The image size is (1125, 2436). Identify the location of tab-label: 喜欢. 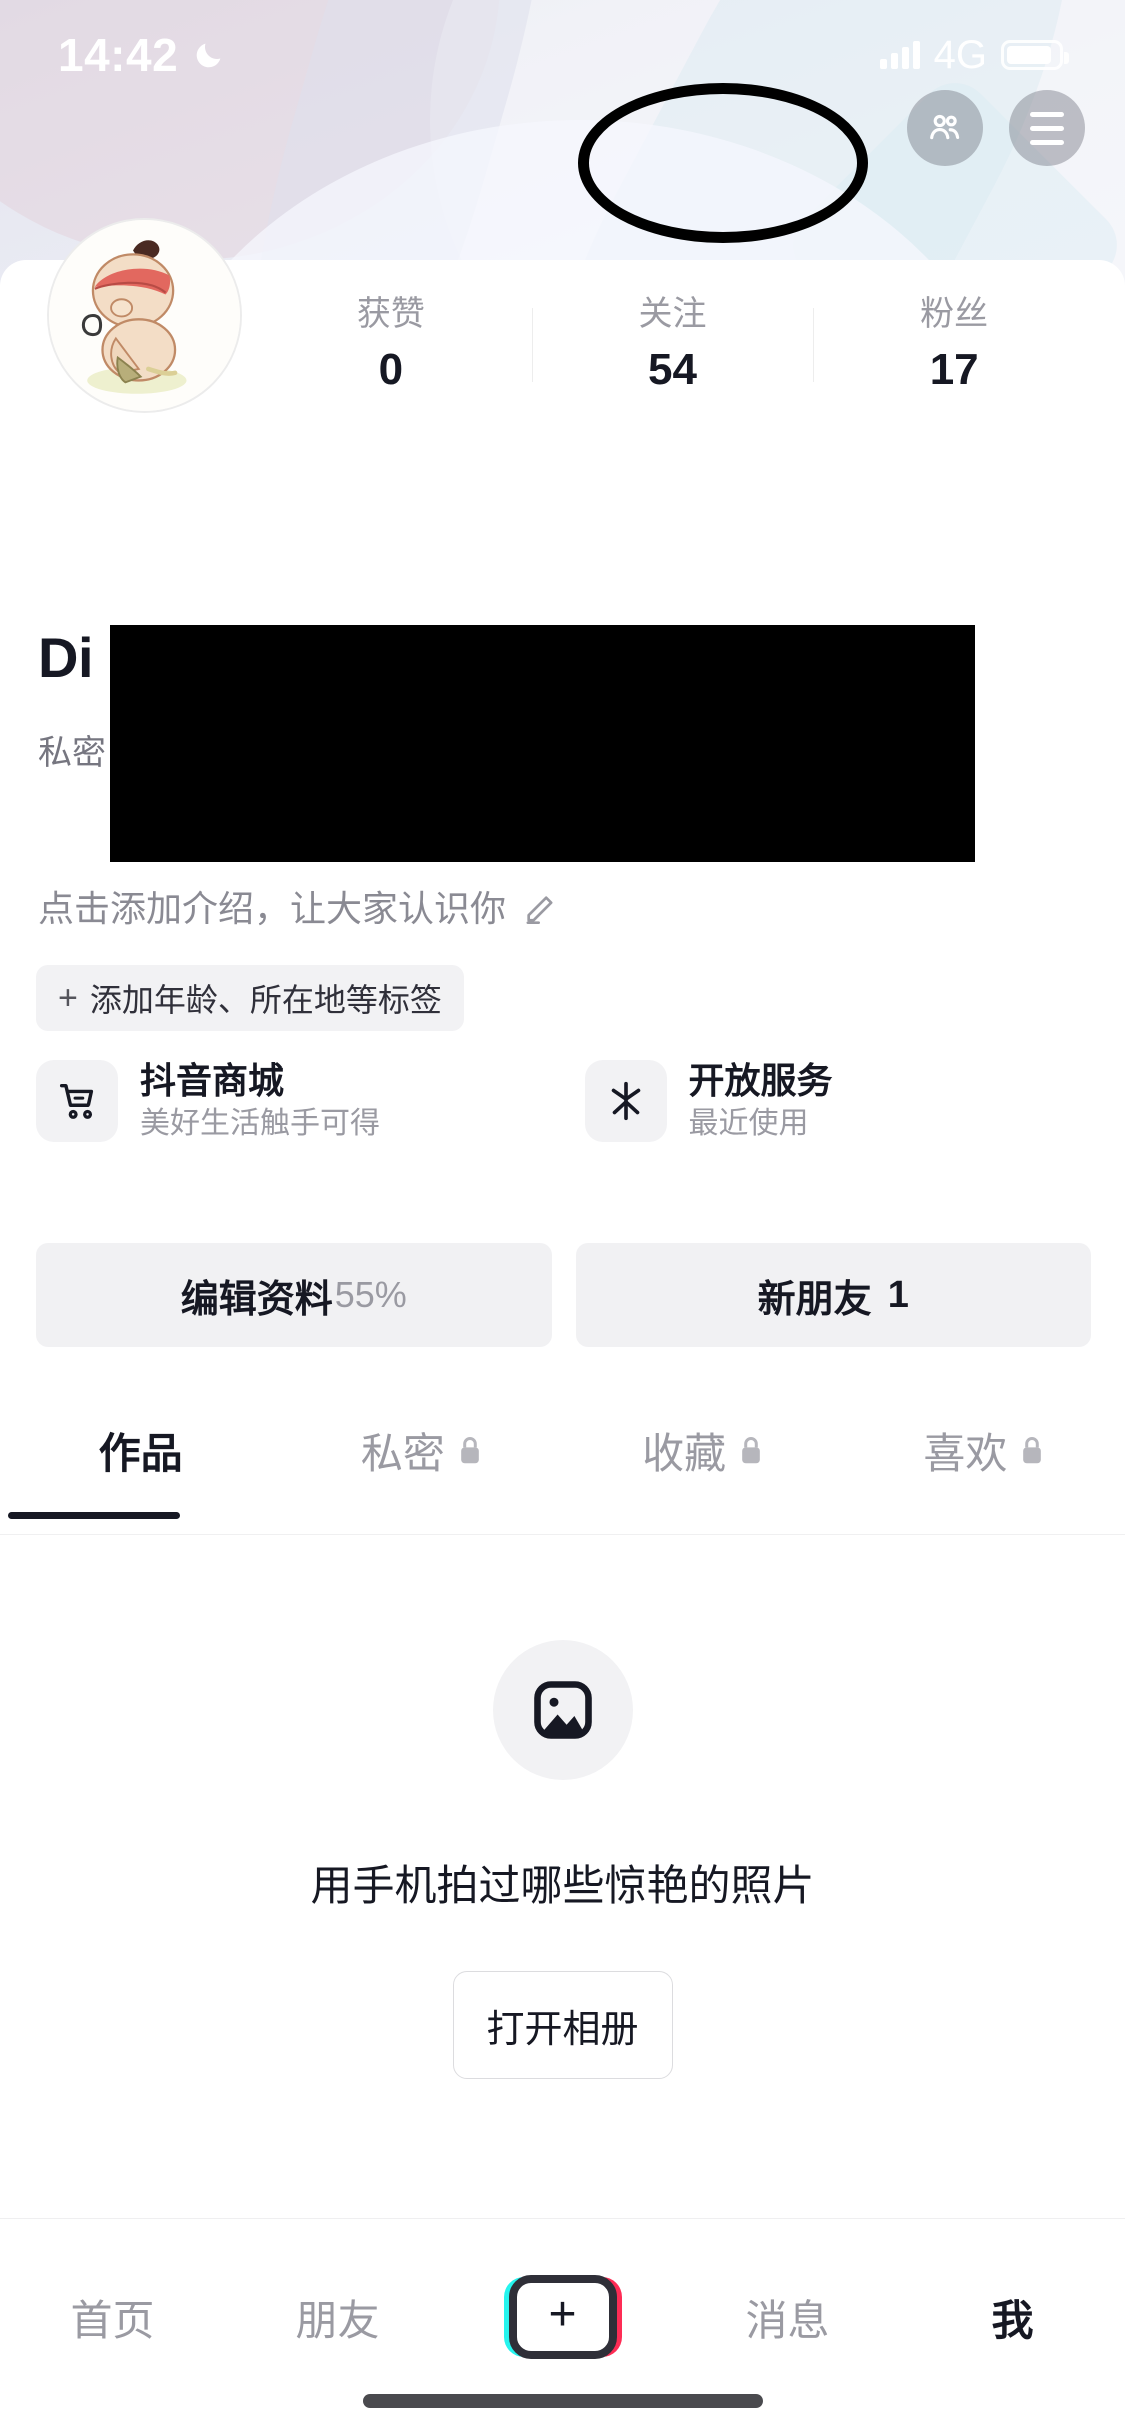
(965, 1453).